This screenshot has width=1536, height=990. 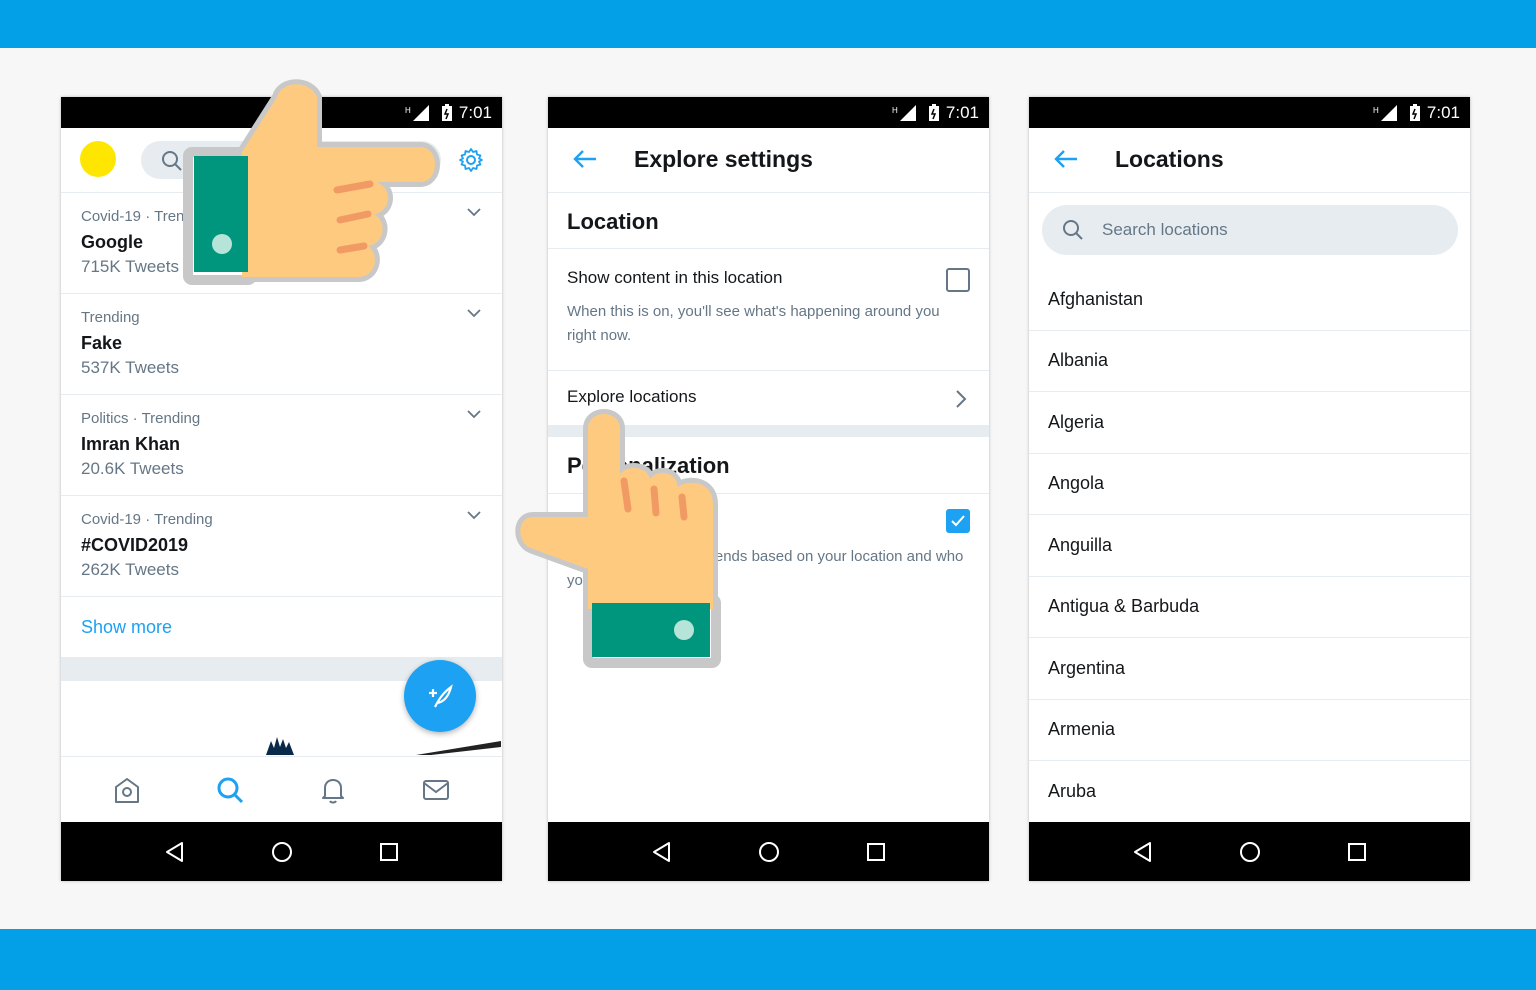 What do you see at coordinates (1249, 730) in the screenshot?
I see `location-item: Armenia` at bounding box center [1249, 730].